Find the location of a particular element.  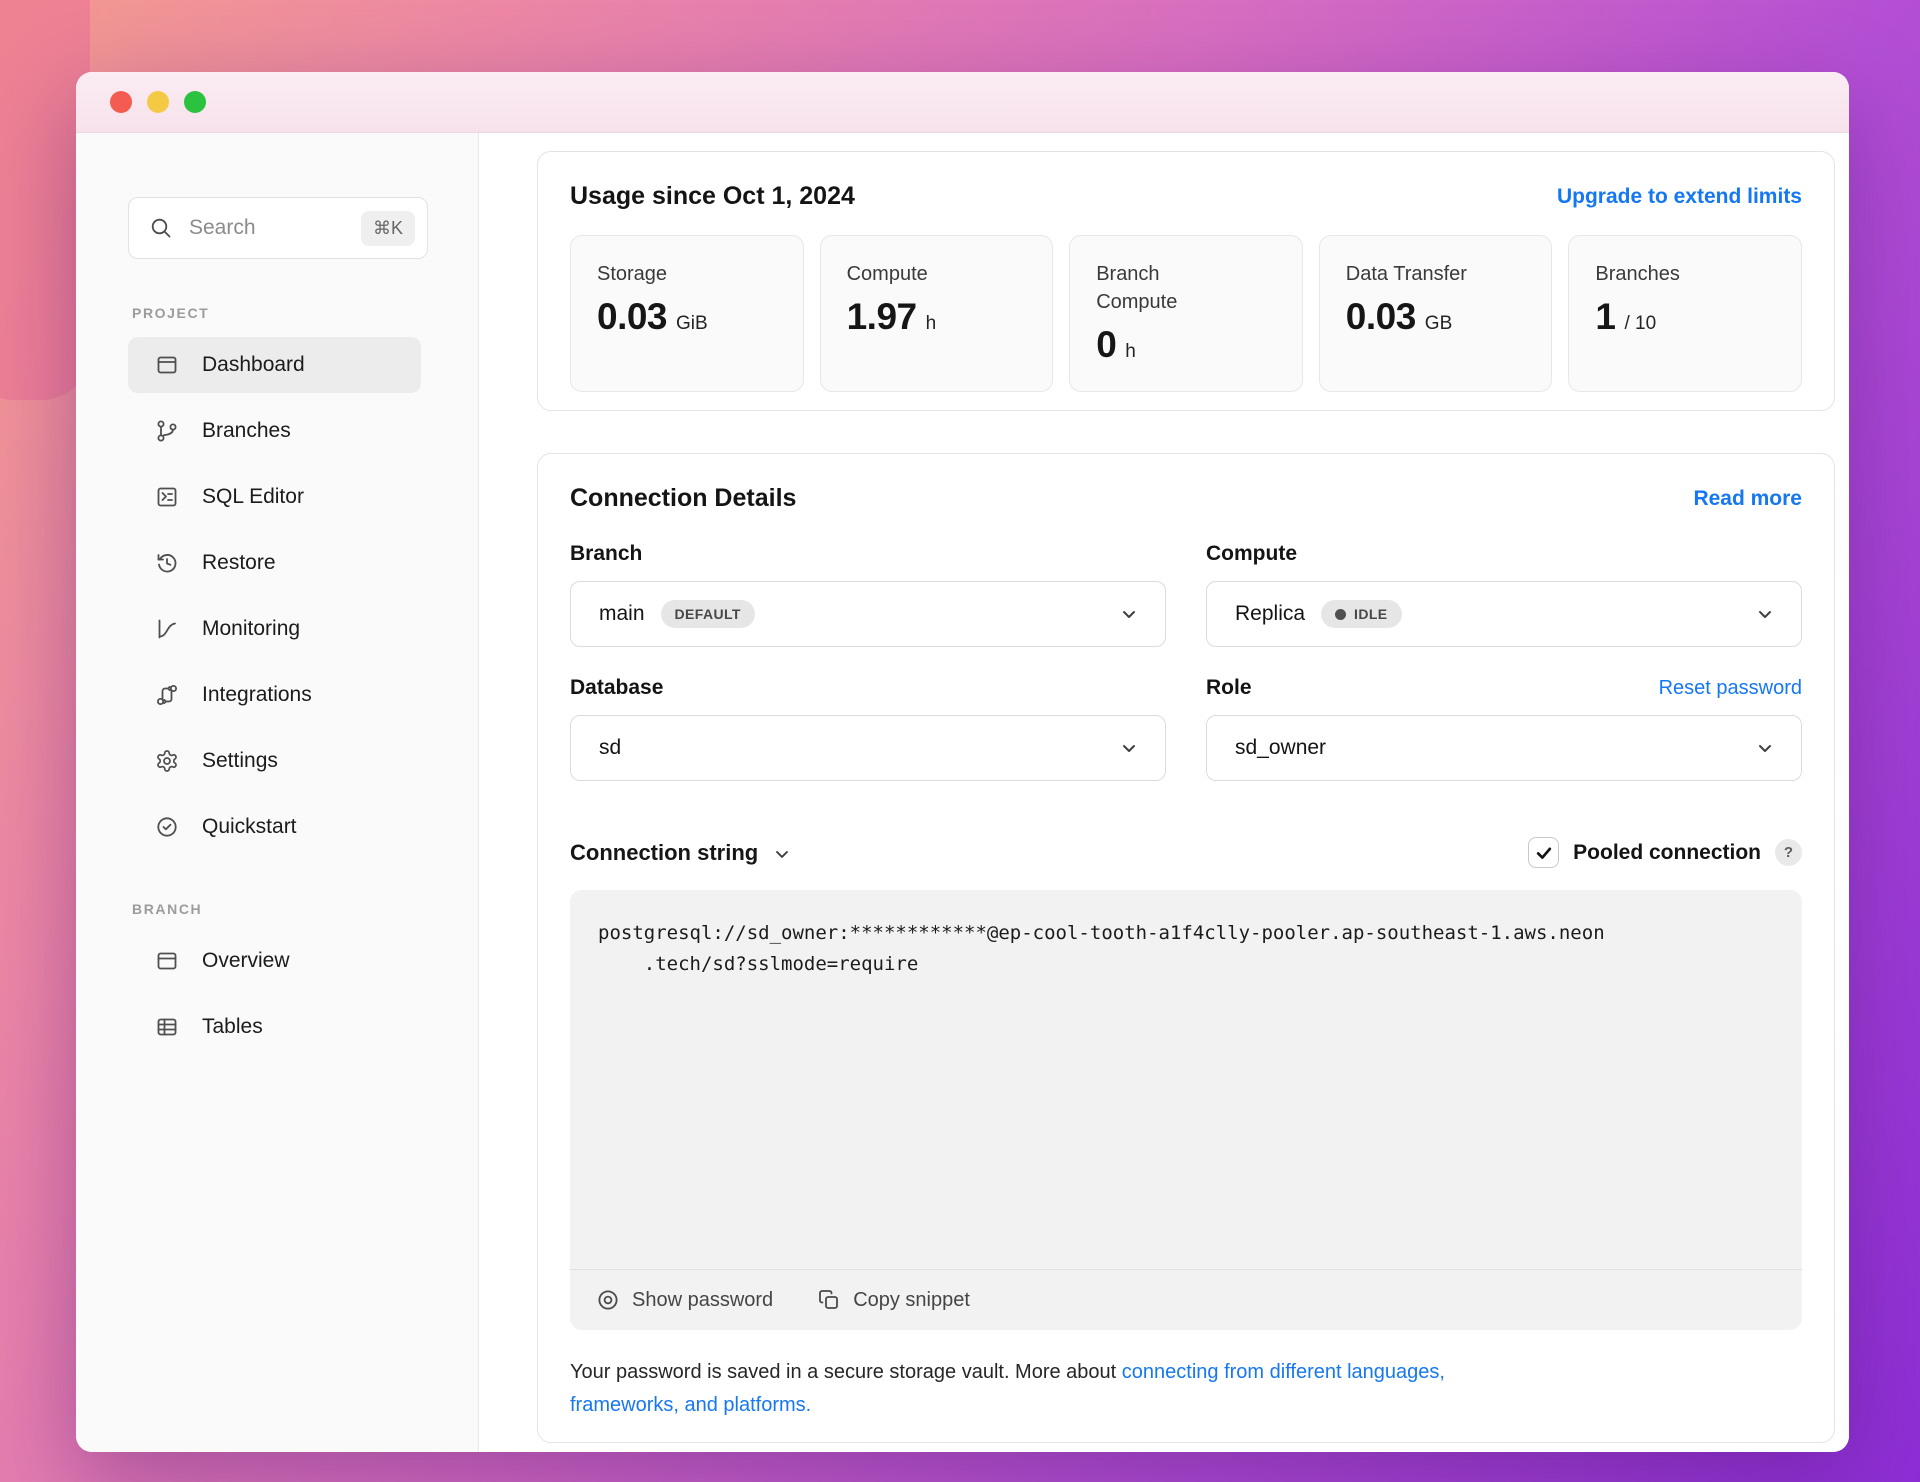

check-circle-icon is located at coordinates (167, 827).